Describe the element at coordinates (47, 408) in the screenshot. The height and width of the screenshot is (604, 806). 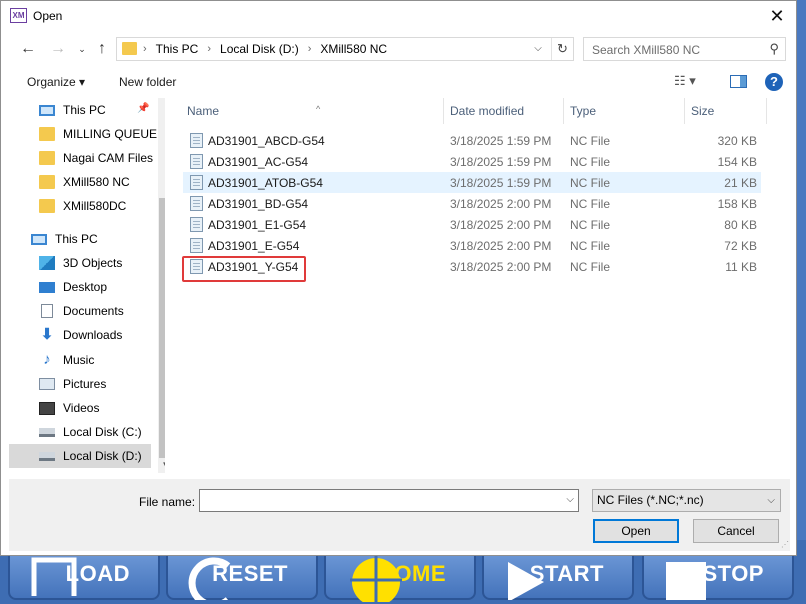
I see `videos-icon` at that location.